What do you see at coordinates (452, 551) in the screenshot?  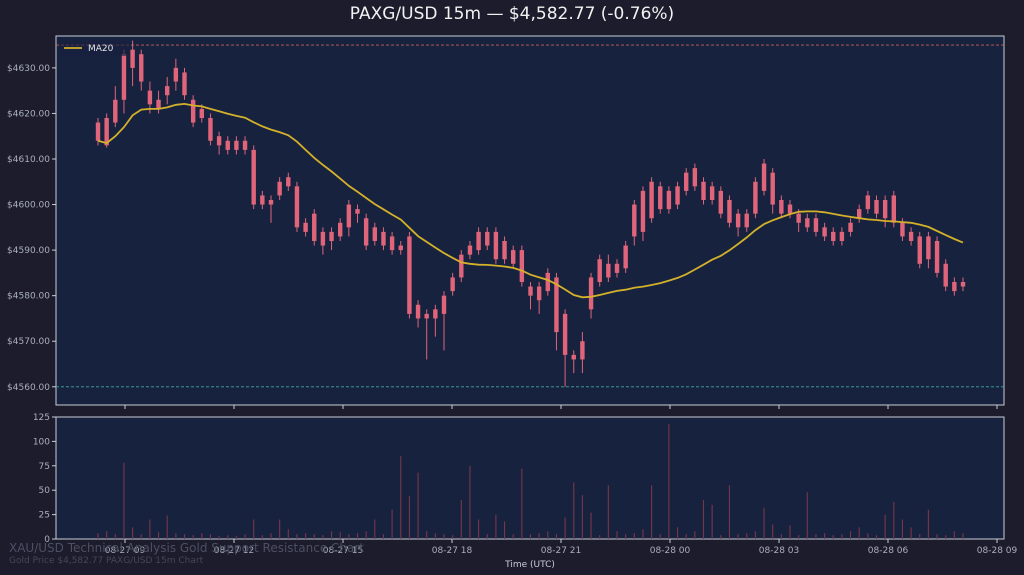 I see `x-tick-label: 08-27 18` at bounding box center [452, 551].